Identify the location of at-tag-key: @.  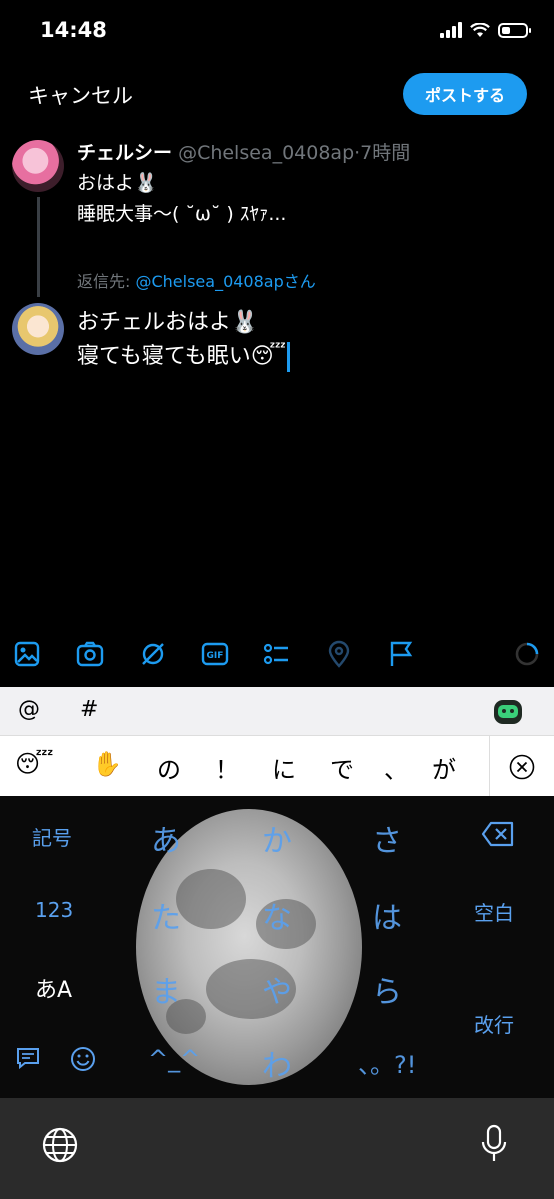
(29, 709).